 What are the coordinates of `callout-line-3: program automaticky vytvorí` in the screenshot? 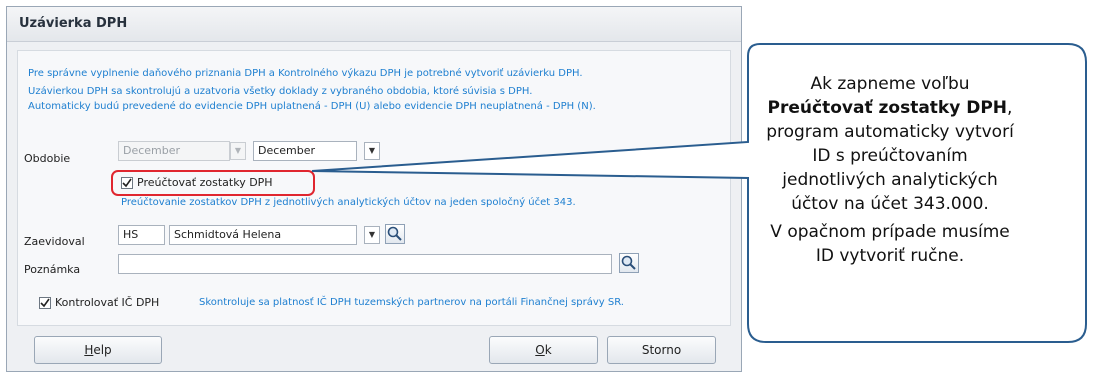 It's located at (890, 132).